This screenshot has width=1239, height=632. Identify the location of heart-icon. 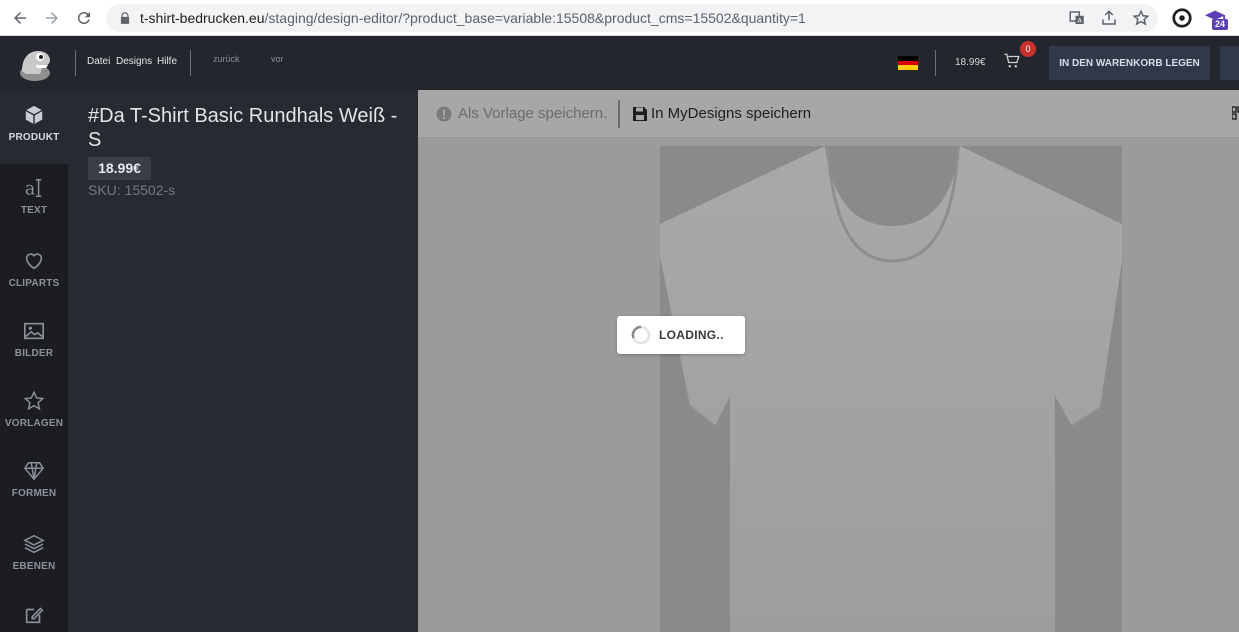
(34, 261).